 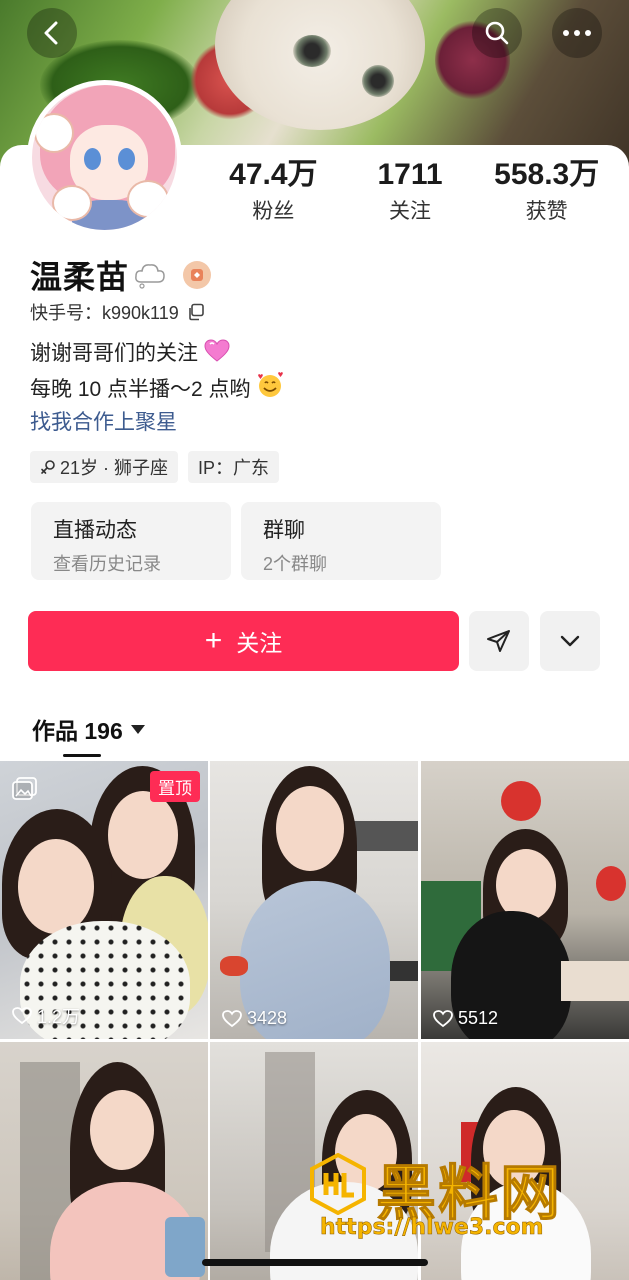 I want to click on watermark-url: https://hlwe3.com, so click(x=432, y=1228).